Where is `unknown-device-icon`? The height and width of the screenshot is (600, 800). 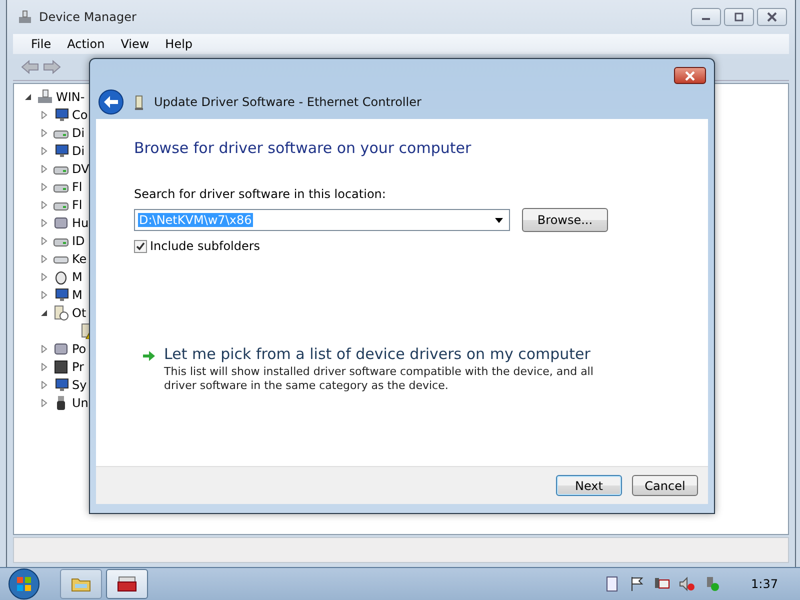
unknown-device-icon is located at coordinates (61, 313).